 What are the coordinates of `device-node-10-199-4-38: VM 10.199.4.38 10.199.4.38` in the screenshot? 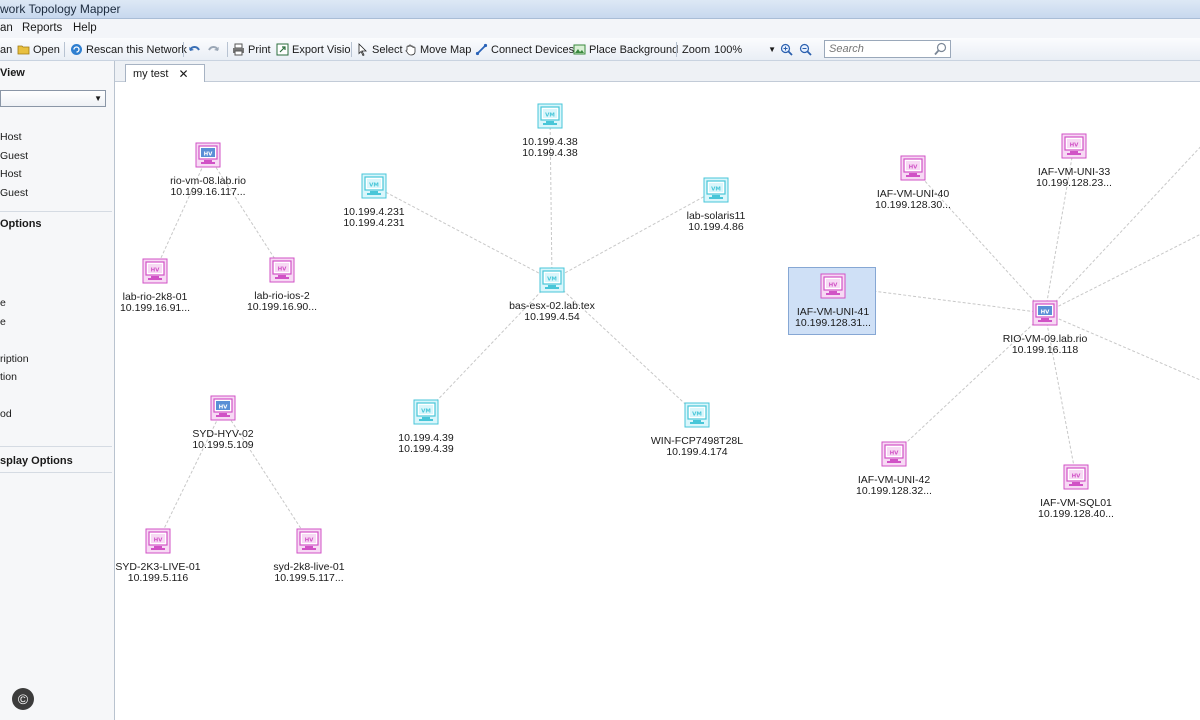 It's located at (550, 131).